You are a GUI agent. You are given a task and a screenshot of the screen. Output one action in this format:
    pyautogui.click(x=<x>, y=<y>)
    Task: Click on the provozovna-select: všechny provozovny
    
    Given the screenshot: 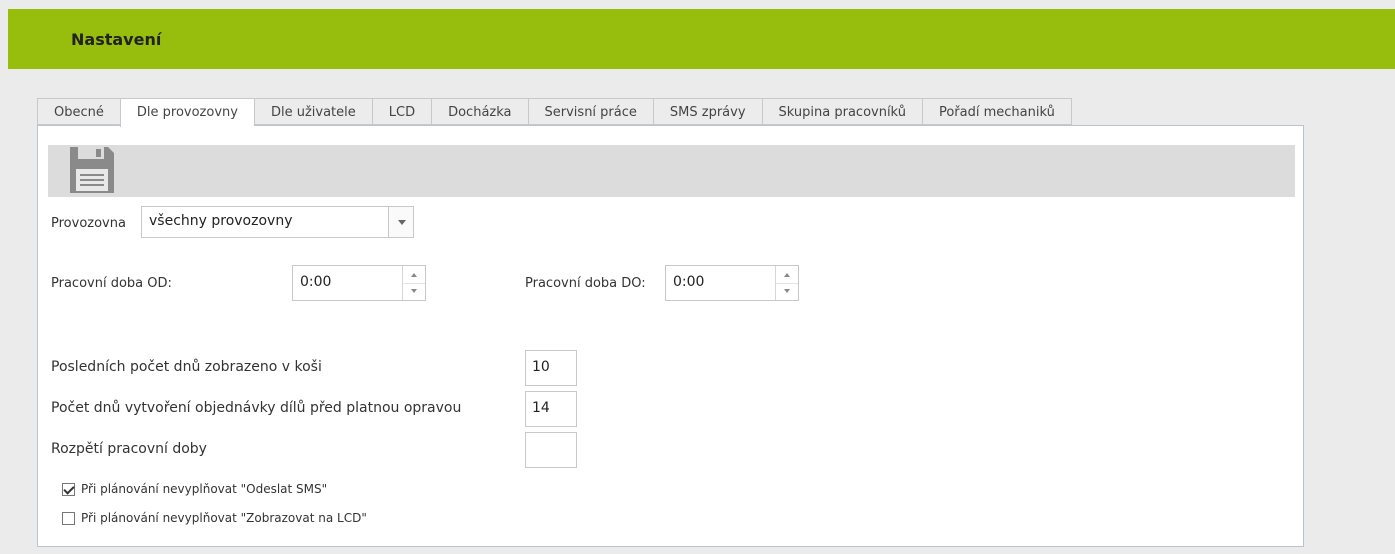 What is the action you would take?
    pyautogui.click(x=277, y=222)
    